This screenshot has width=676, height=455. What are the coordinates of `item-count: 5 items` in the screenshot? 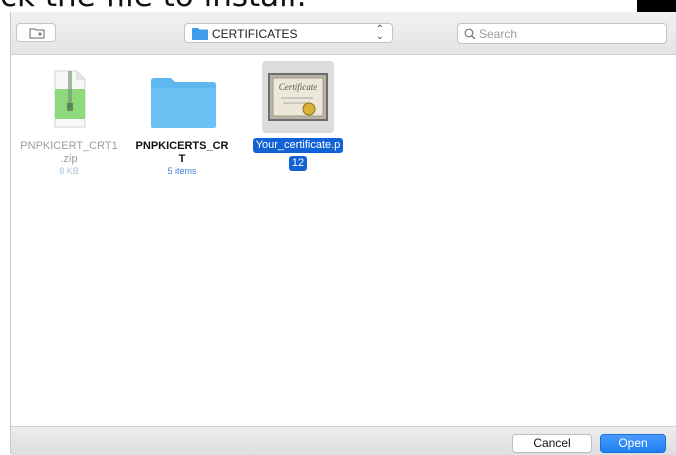 It's located at (182, 171).